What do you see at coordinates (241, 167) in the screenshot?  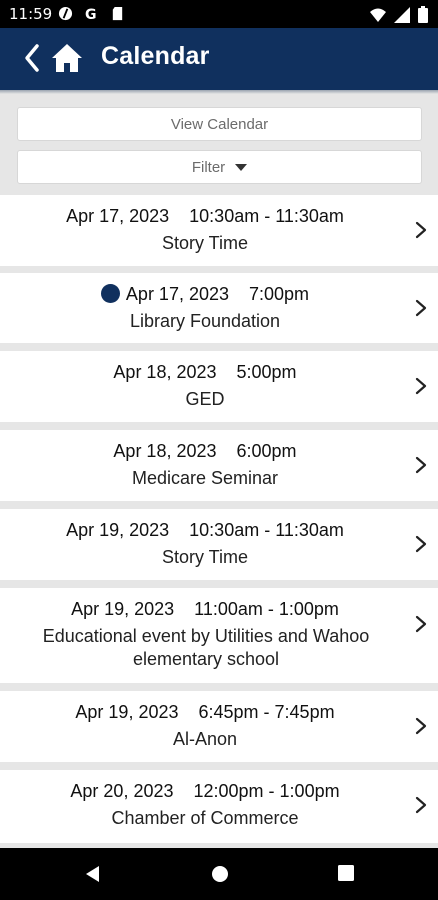 I see `caret-down-icon` at bounding box center [241, 167].